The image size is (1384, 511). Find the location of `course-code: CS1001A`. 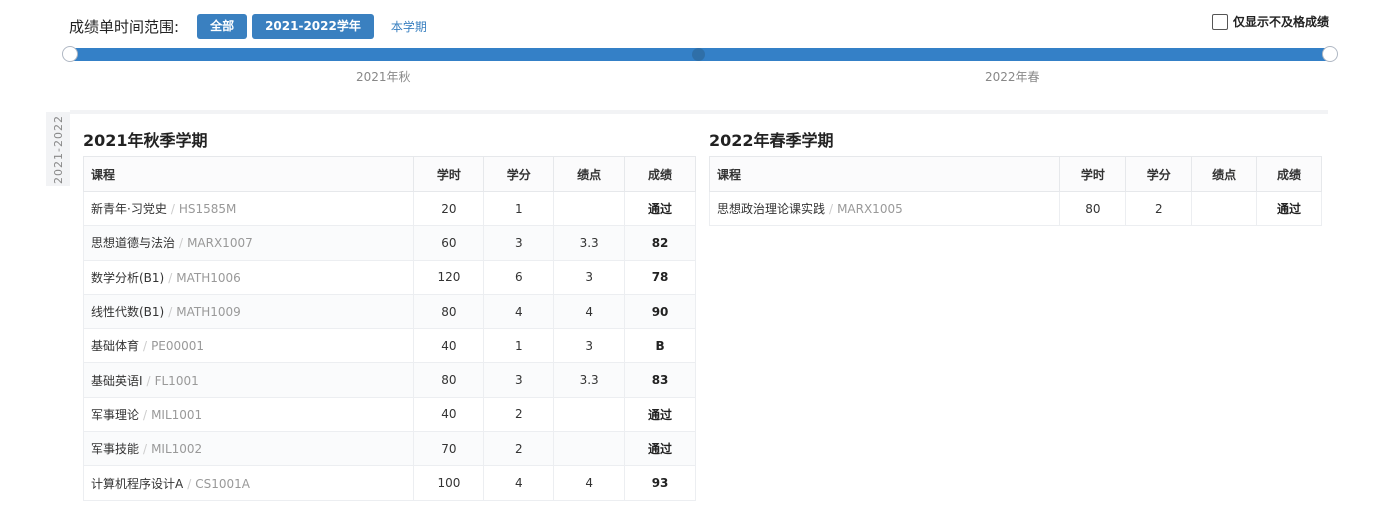

course-code: CS1001A is located at coordinates (223, 483).